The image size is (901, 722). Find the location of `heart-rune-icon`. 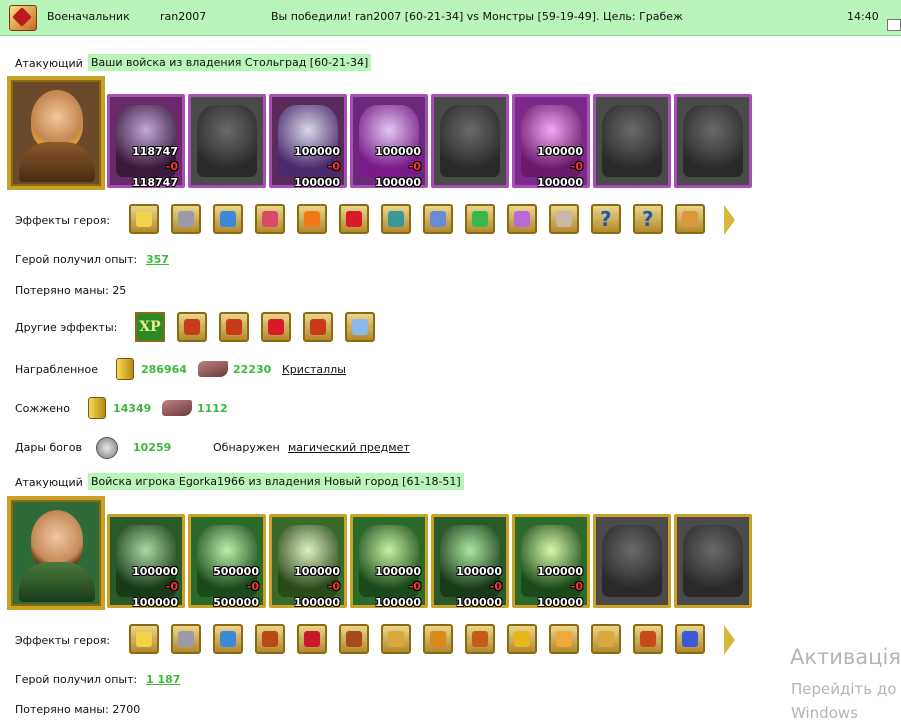

heart-rune-icon is located at coordinates (312, 639).